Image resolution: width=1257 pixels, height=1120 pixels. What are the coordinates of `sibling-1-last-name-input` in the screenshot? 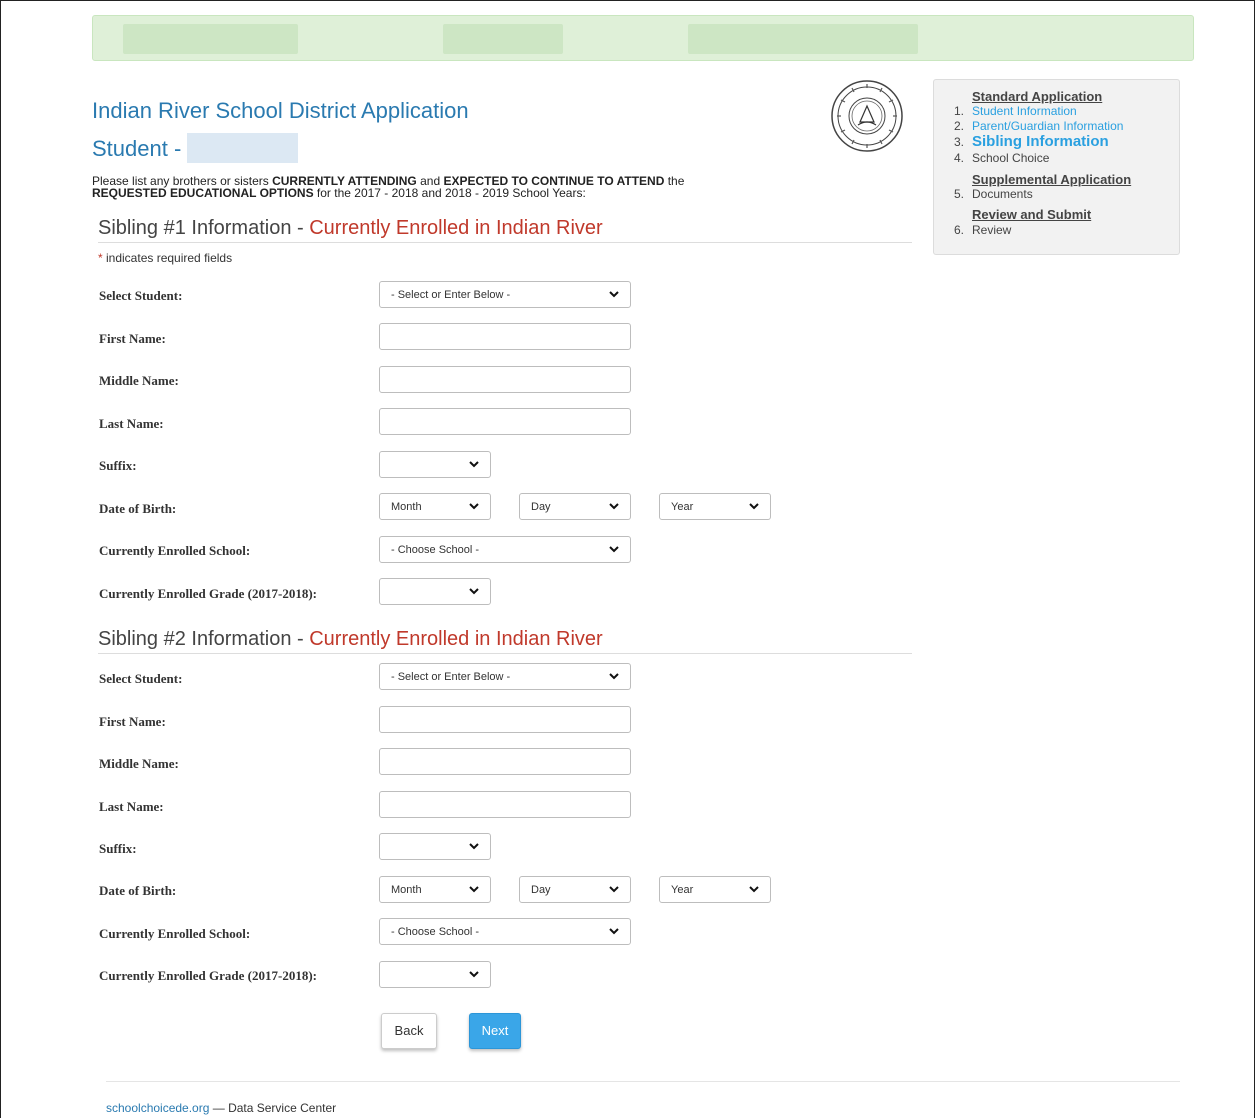 It's located at (505, 421).